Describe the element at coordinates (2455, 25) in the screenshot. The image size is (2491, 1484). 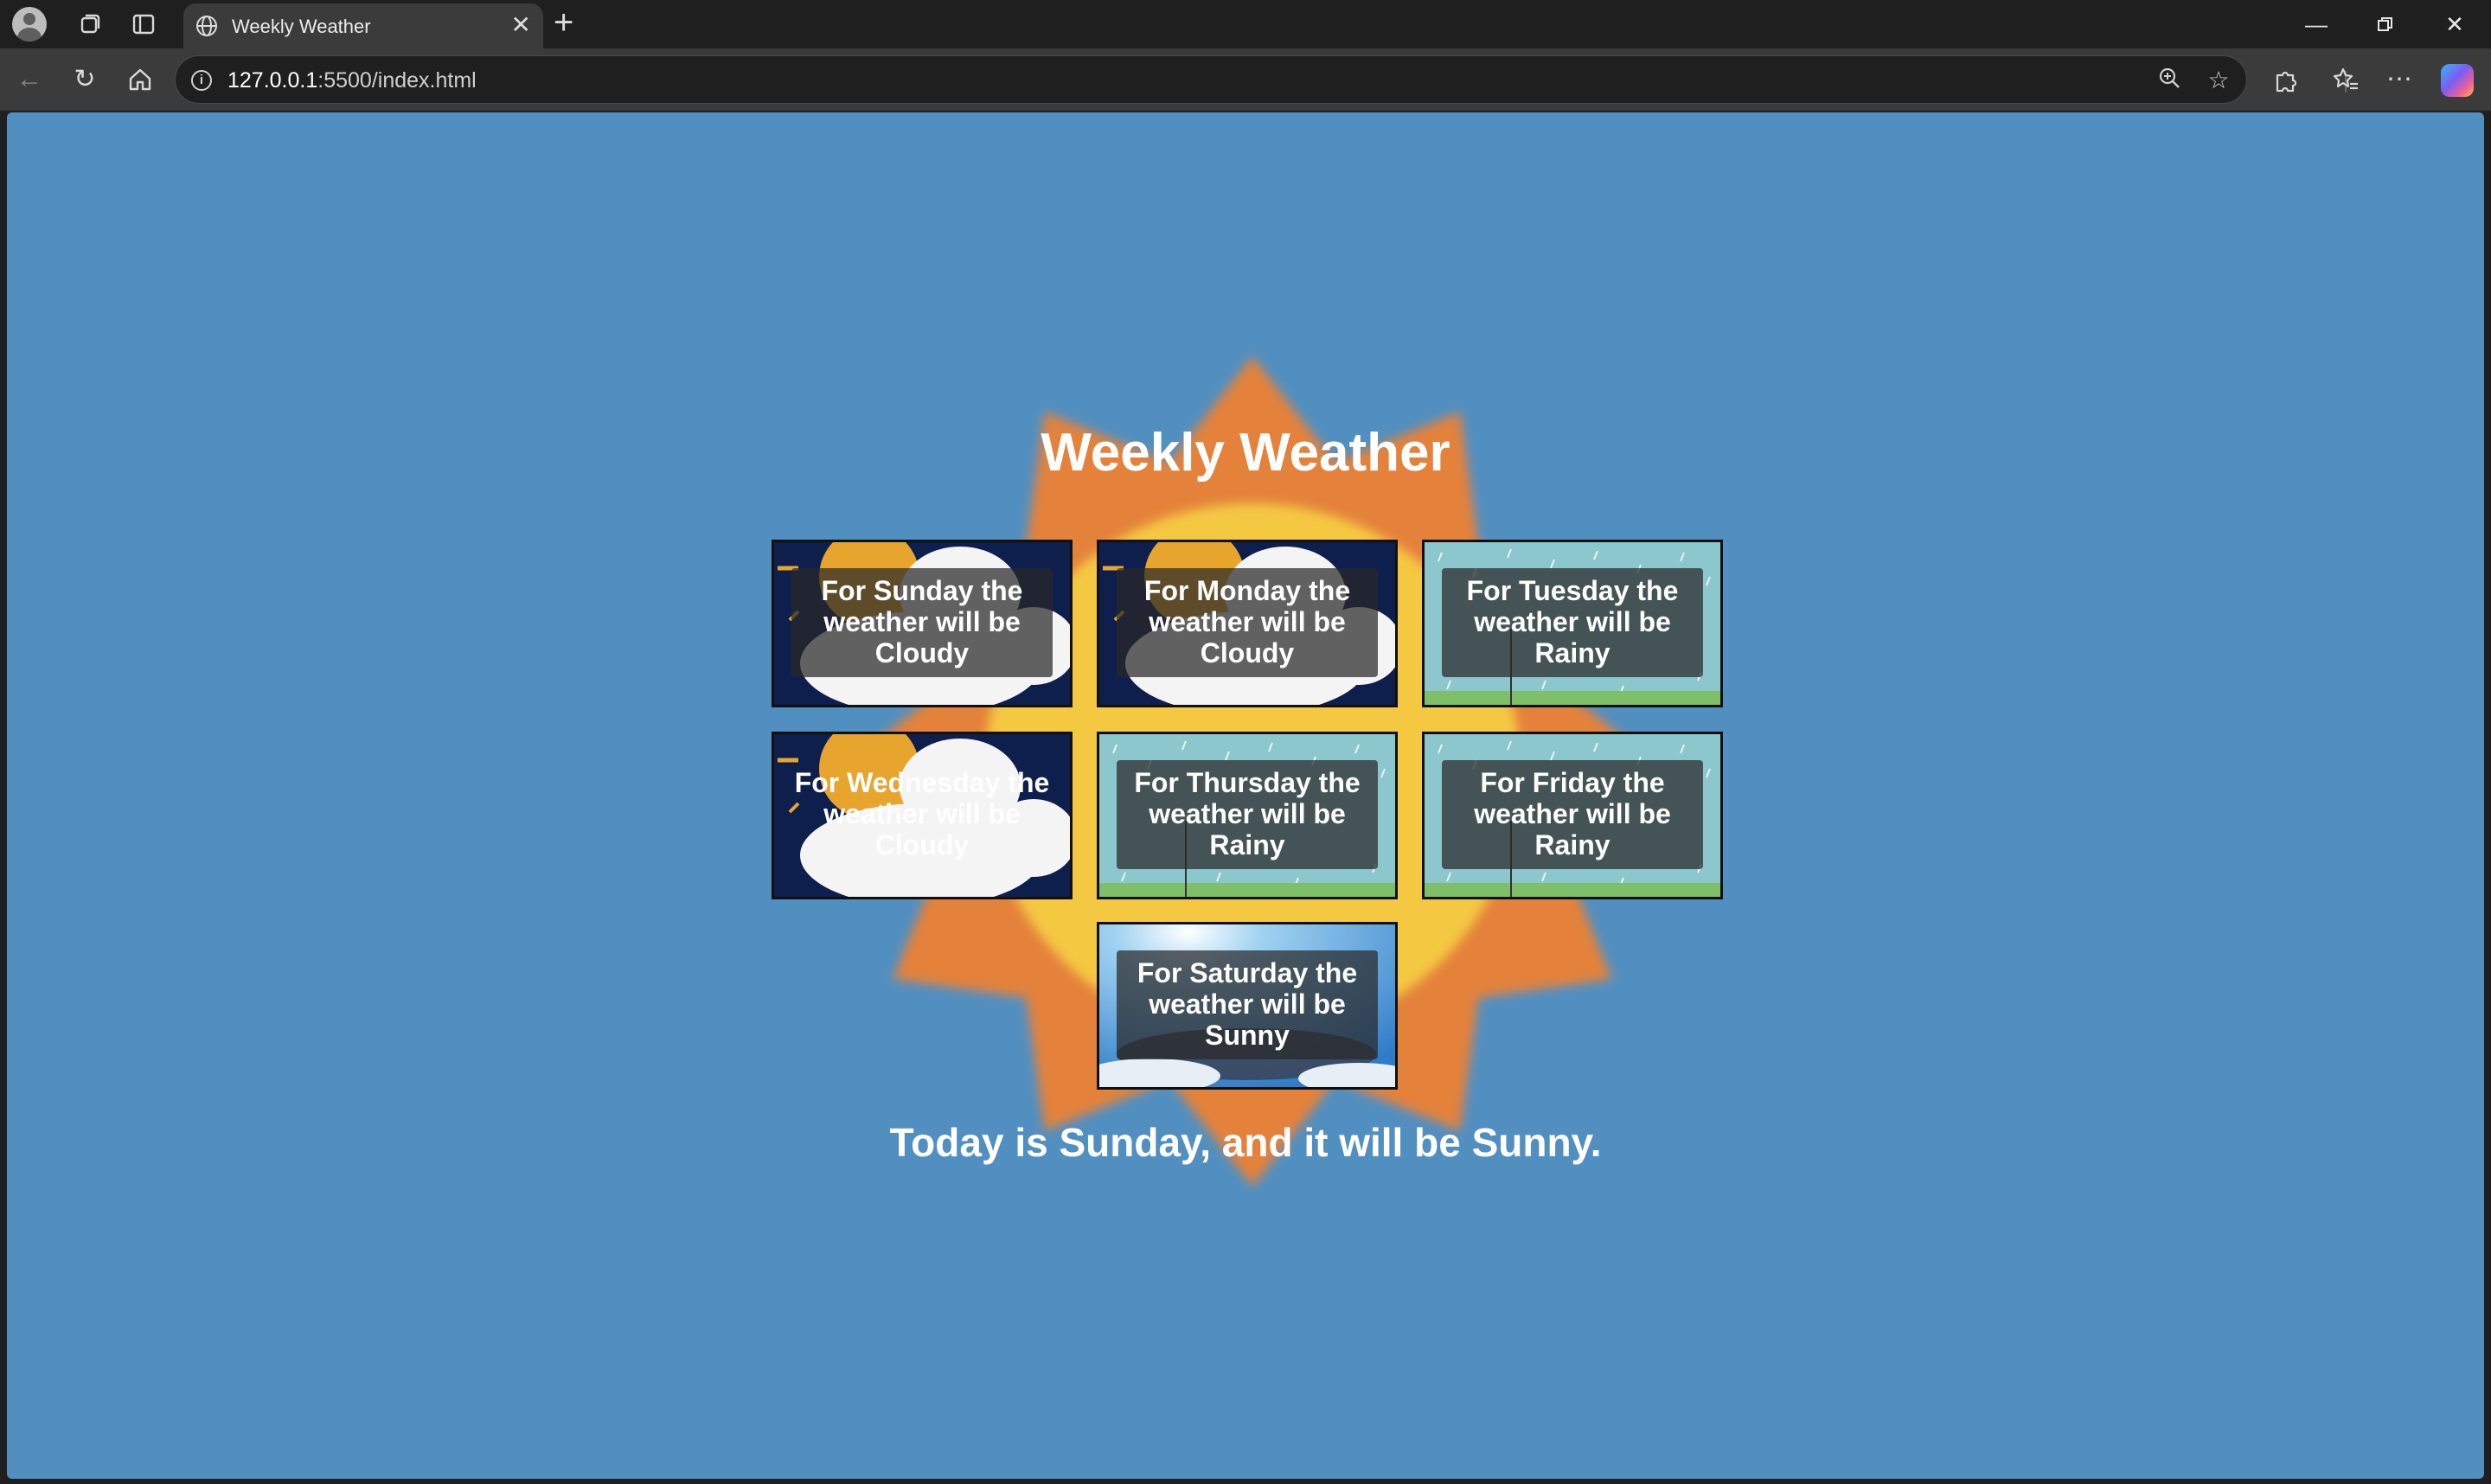
I see `close-window-icon: ✕` at that location.